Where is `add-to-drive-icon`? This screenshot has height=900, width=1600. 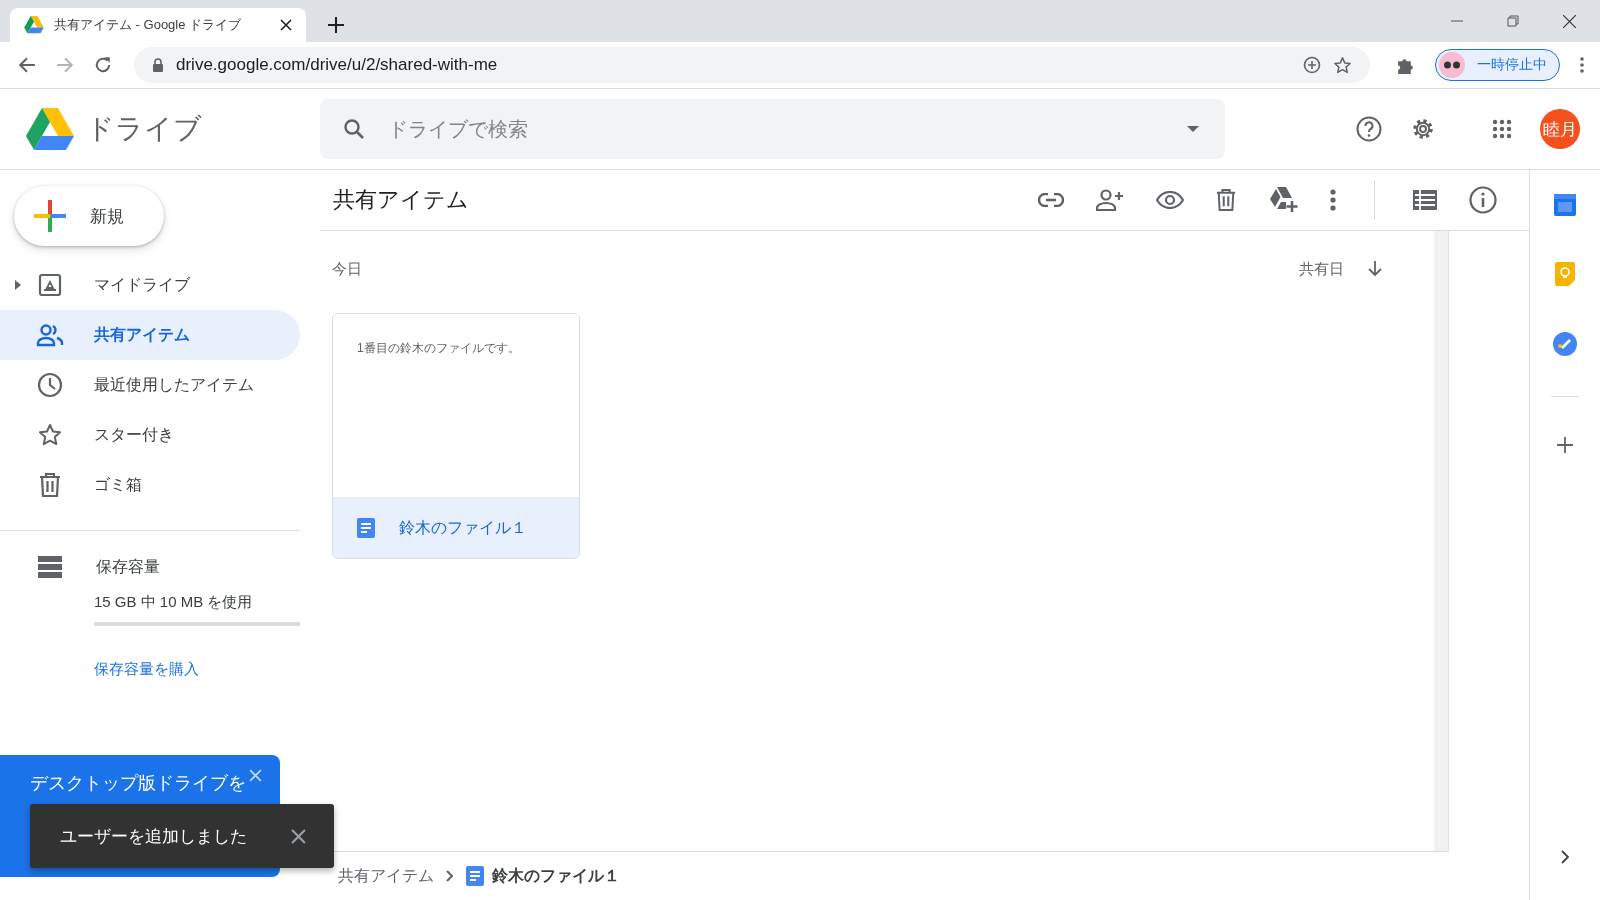
add-to-drive-icon is located at coordinates (1283, 200).